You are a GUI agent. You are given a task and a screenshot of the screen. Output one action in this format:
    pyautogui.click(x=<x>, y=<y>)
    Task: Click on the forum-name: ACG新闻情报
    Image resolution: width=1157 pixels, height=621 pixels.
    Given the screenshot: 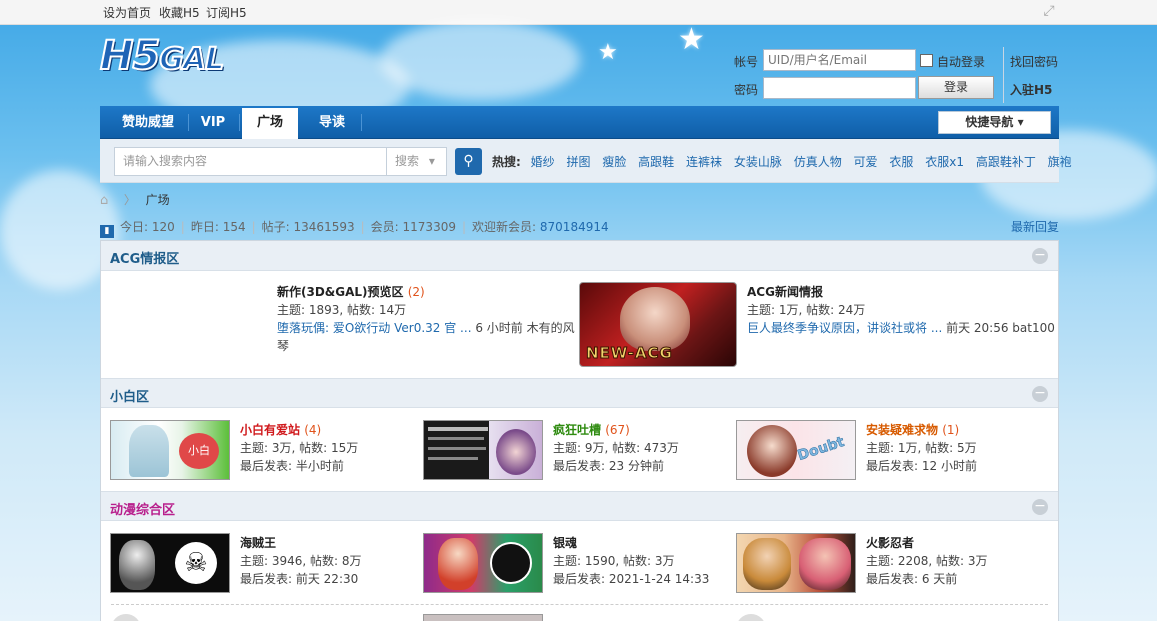 What is the action you would take?
    pyautogui.click(x=785, y=291)
    